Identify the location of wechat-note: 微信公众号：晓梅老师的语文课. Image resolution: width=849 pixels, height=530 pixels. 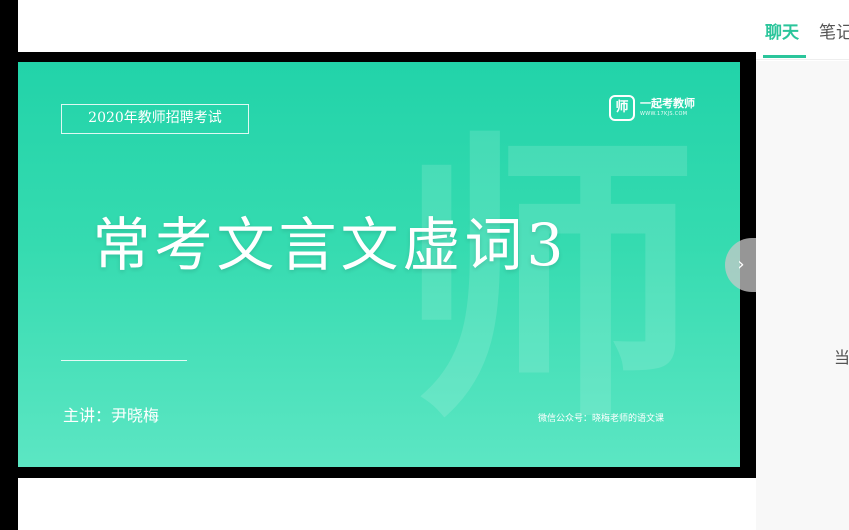
(601, 419).